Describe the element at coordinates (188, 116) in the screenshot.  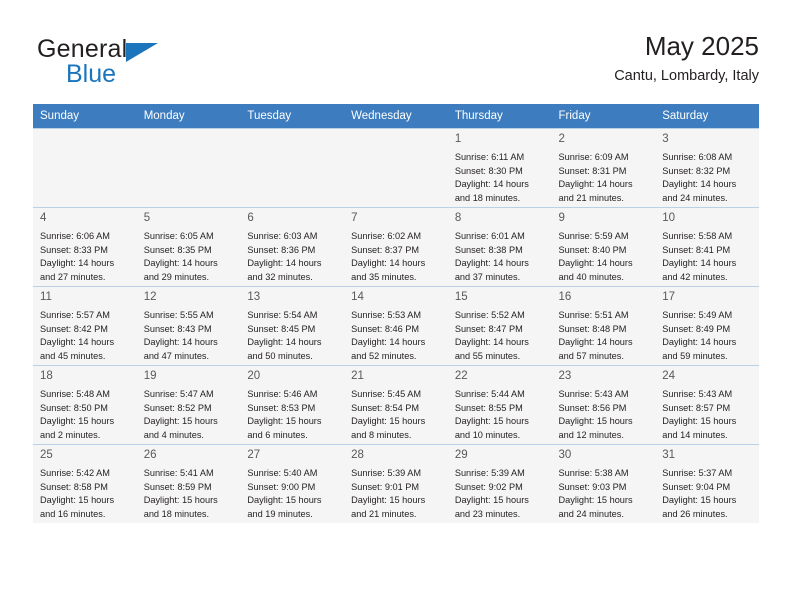
I see `weekday-header-monday: Monday` at that location.